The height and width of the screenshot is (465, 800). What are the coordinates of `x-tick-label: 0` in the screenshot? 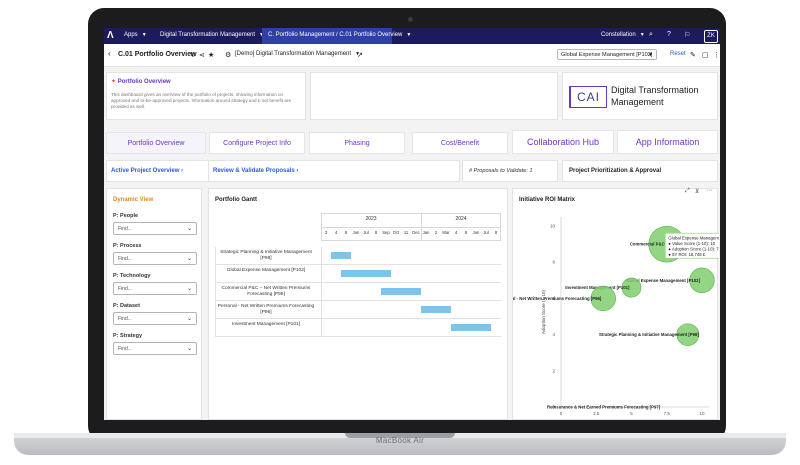 It's located at (561, 413).